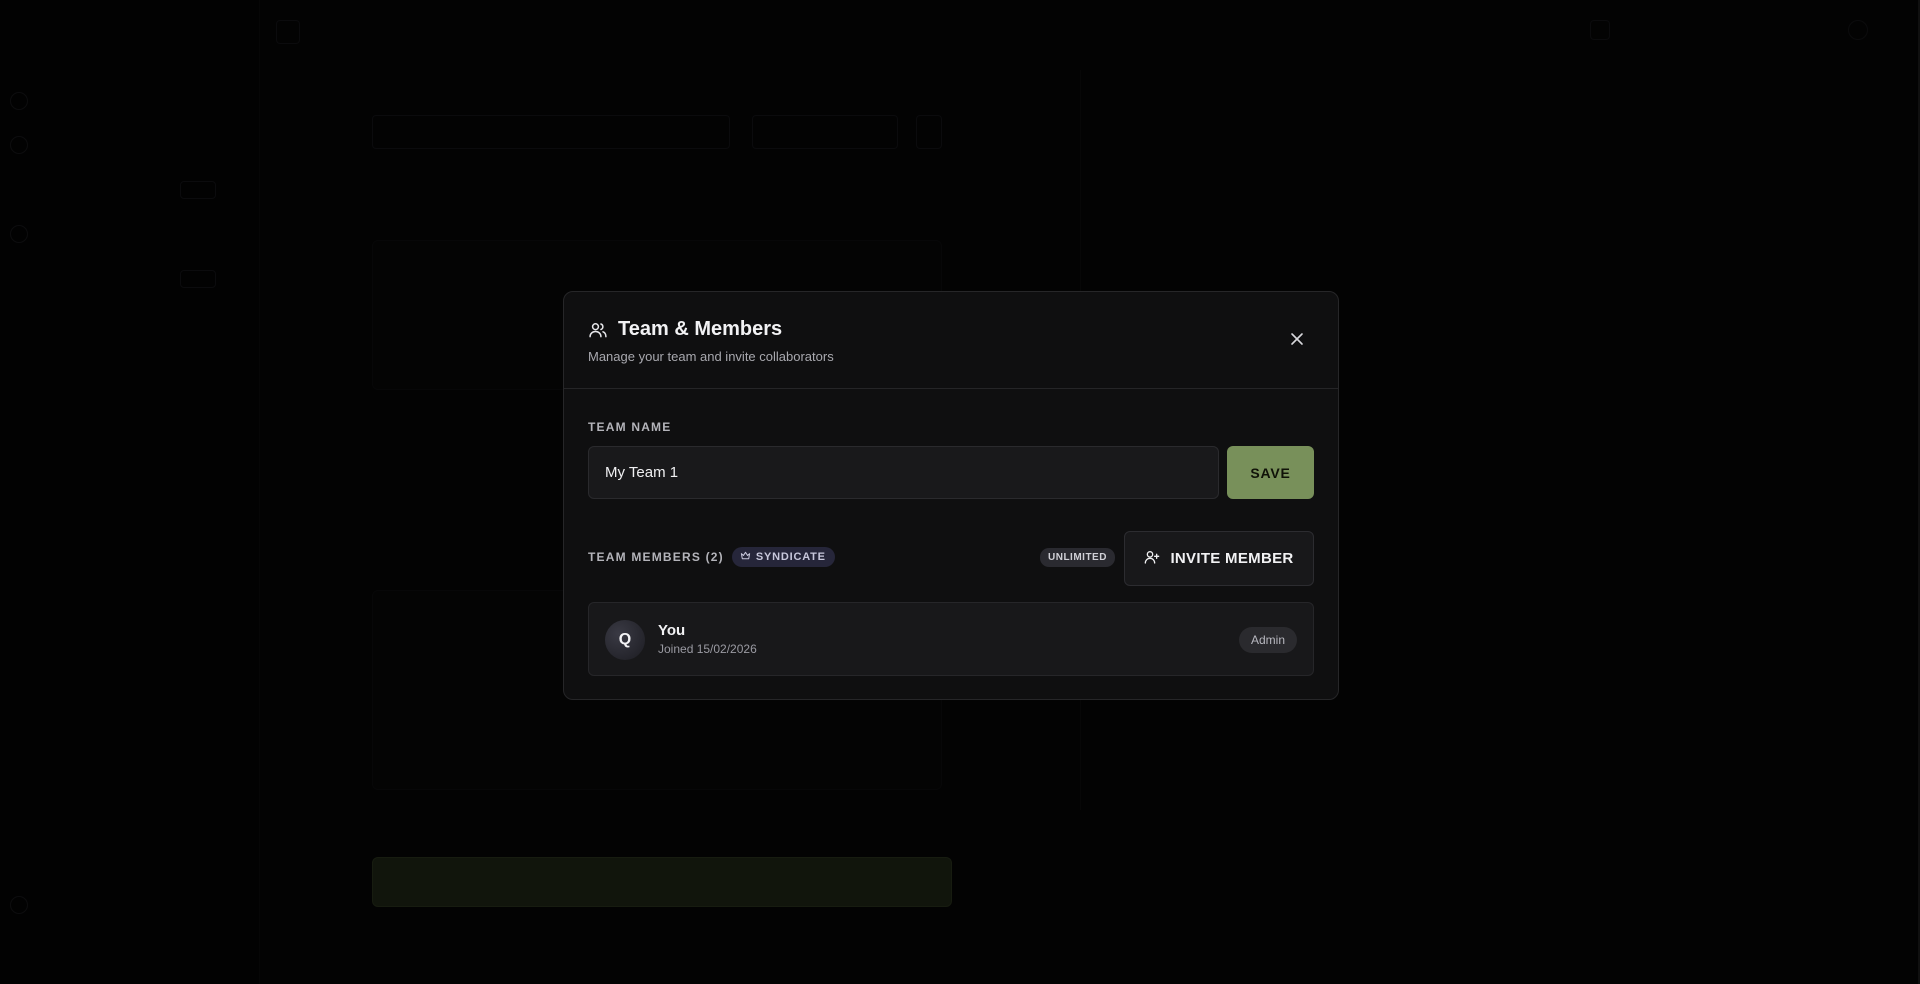 Image resolution: width=1920 pixels, height=984 pixels. I want to click on member-name: You, so click(672, 630).